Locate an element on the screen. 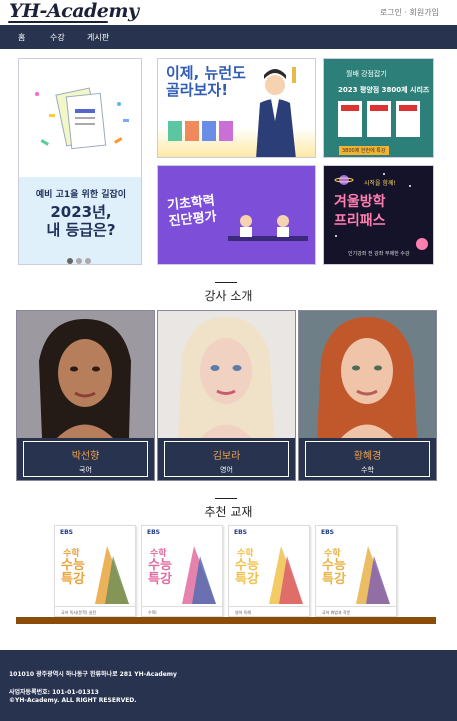 The width and height of the screenshot is (457, 721). login-link: 로그인 is located at coordinates (391, 12).